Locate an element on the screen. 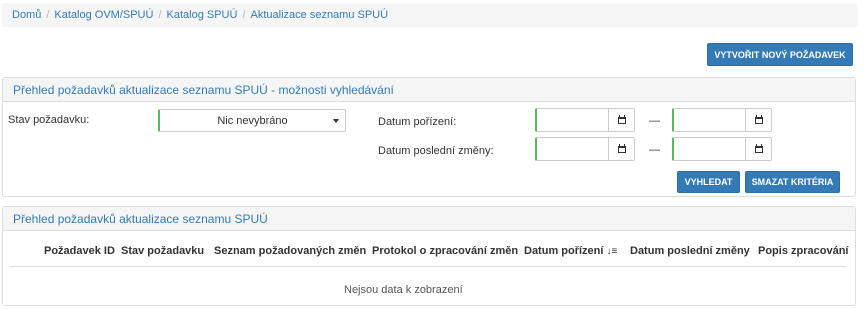 This screenshot has height=309, width=864. chevron-down-icon is located at coordinates (336, 121).